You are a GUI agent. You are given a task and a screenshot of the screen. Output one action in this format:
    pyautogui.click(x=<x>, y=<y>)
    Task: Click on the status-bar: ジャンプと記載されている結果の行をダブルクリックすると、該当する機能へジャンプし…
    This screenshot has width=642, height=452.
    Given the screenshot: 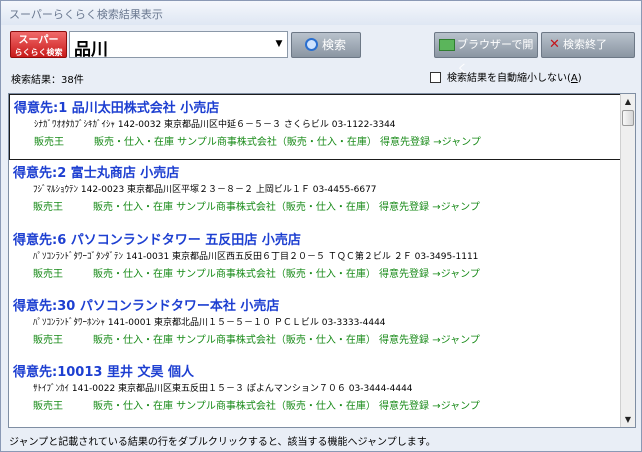 What is the action you would take?
    pyautogui.click(x=321, y=440)
    